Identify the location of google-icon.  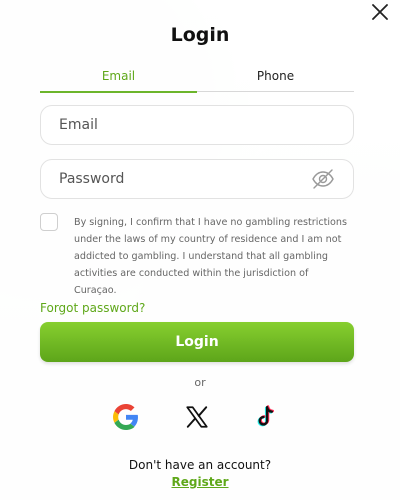
(126, 417).